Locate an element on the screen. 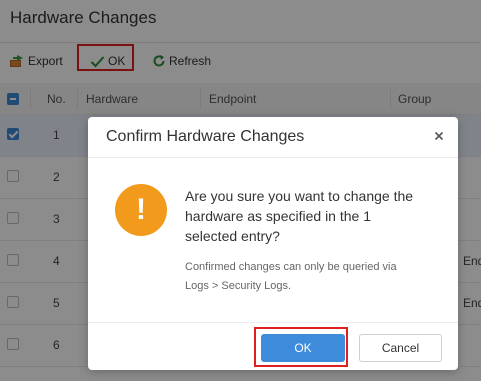  close-button is located at coordinates (439, 136).